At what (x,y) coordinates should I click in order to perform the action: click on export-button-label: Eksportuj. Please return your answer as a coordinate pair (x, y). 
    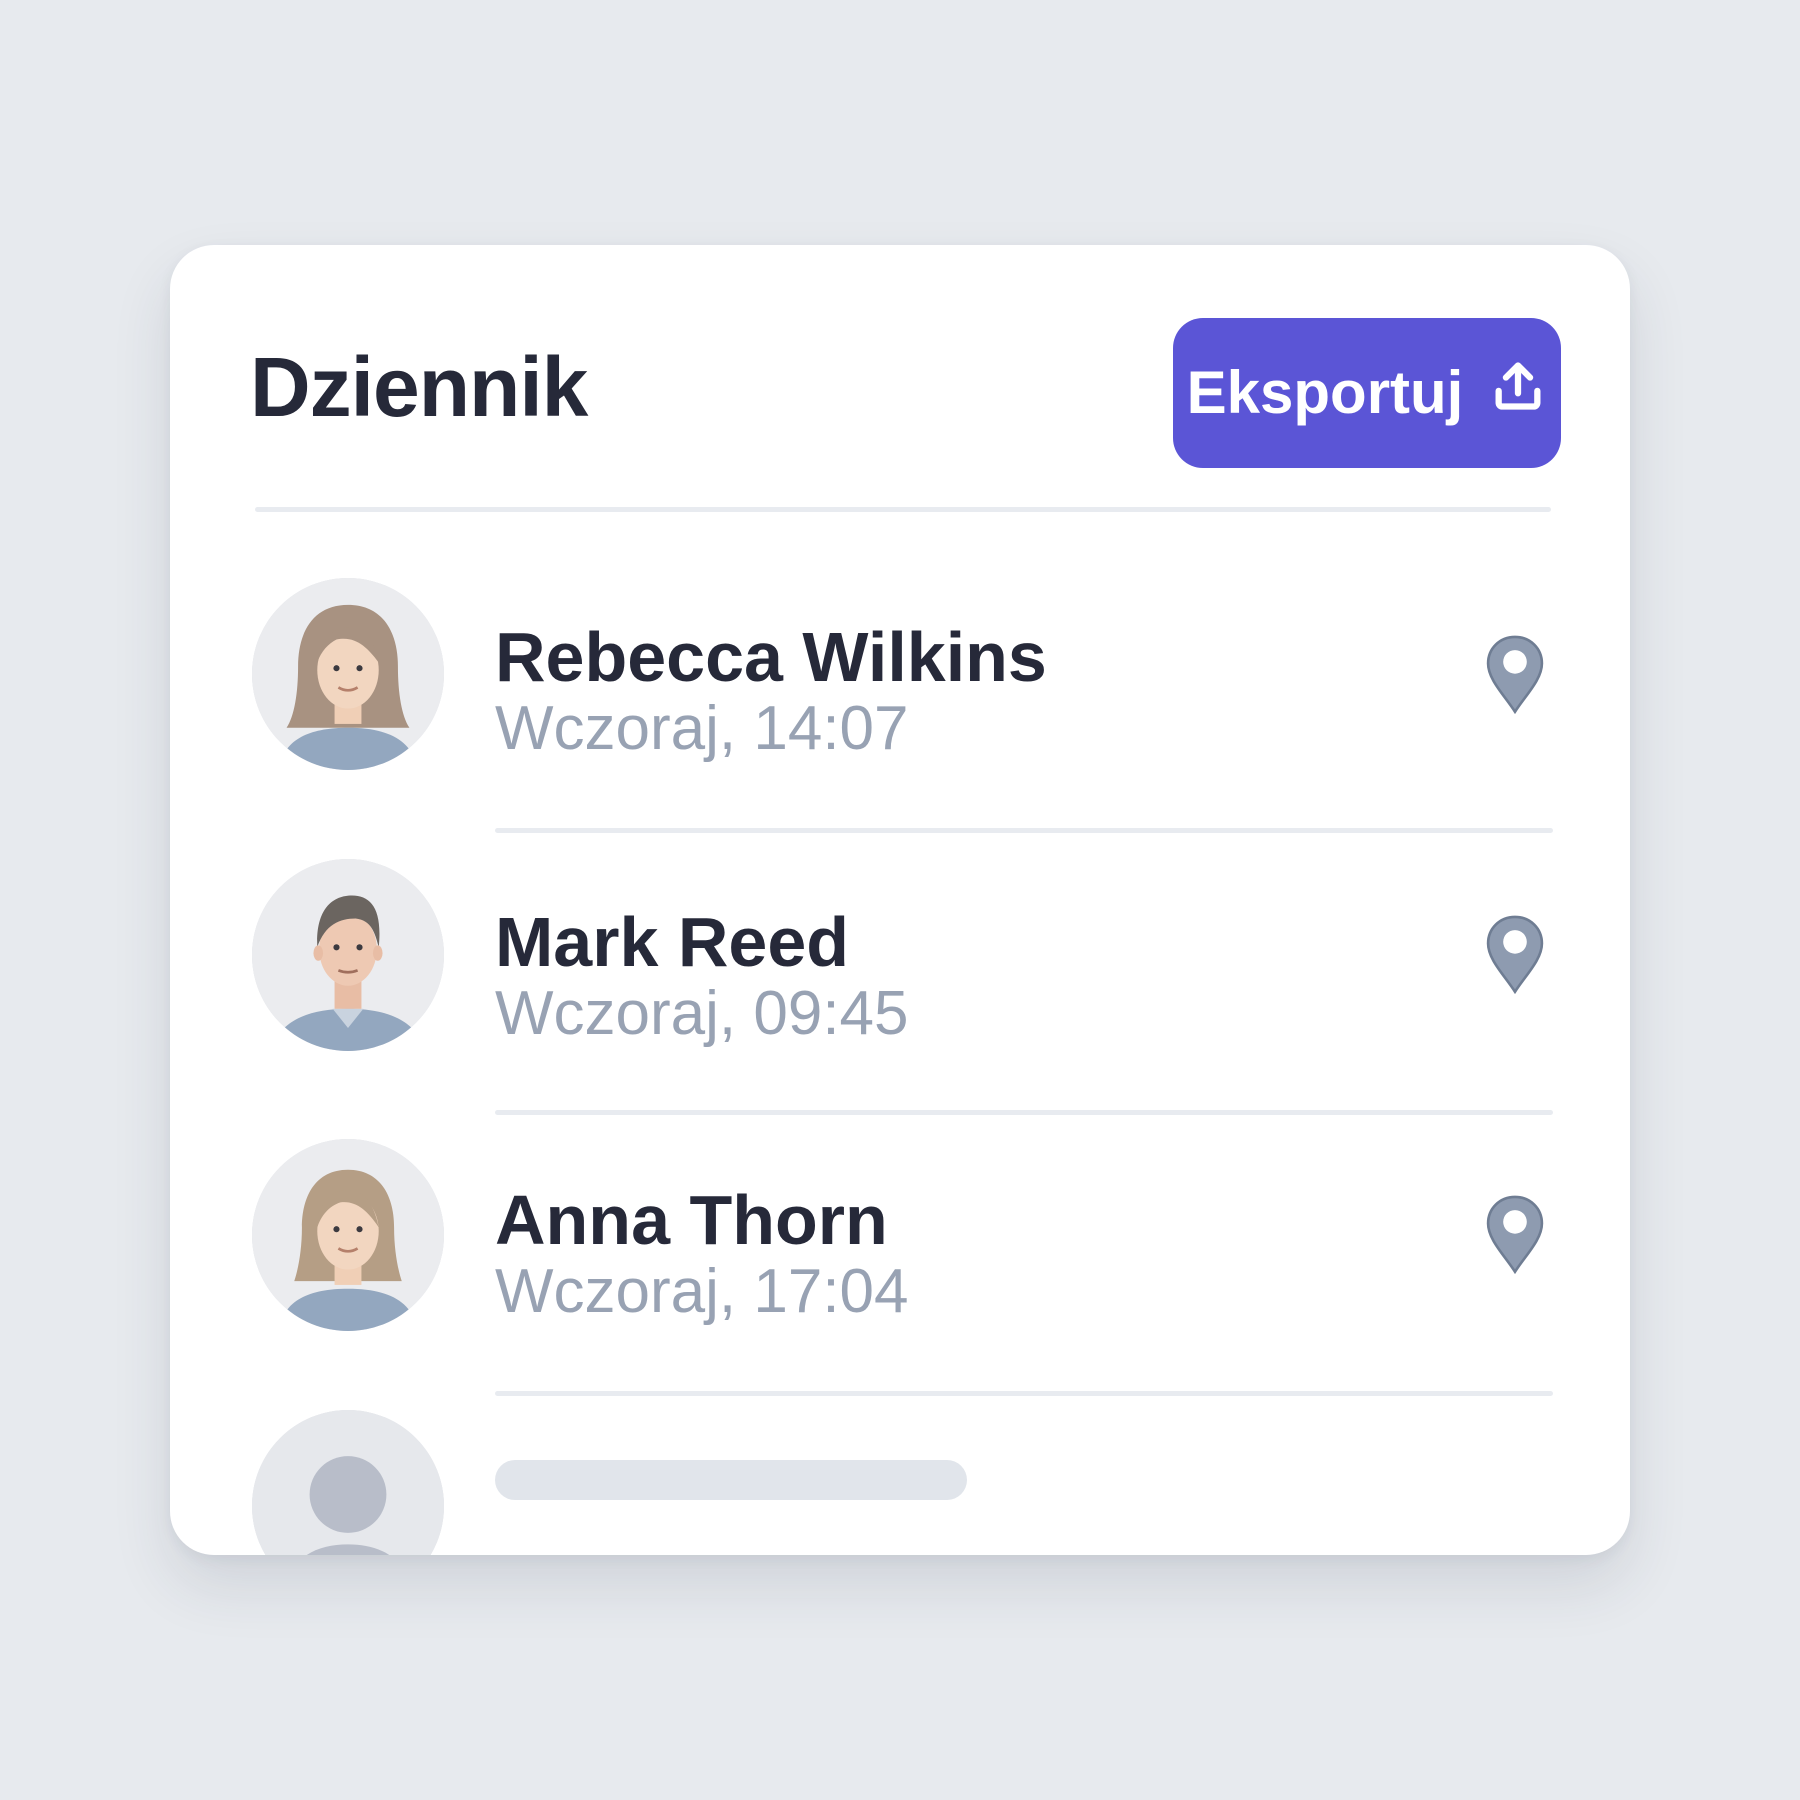
    Looking at the image, I should click on (1325, 392).